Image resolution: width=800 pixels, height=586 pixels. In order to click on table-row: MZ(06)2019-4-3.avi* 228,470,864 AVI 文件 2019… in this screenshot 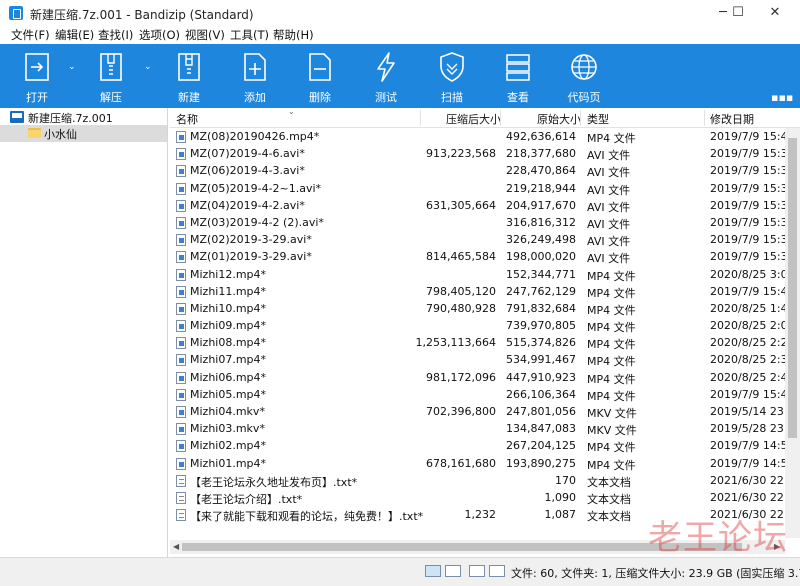, I will do `click(485, 170)`.